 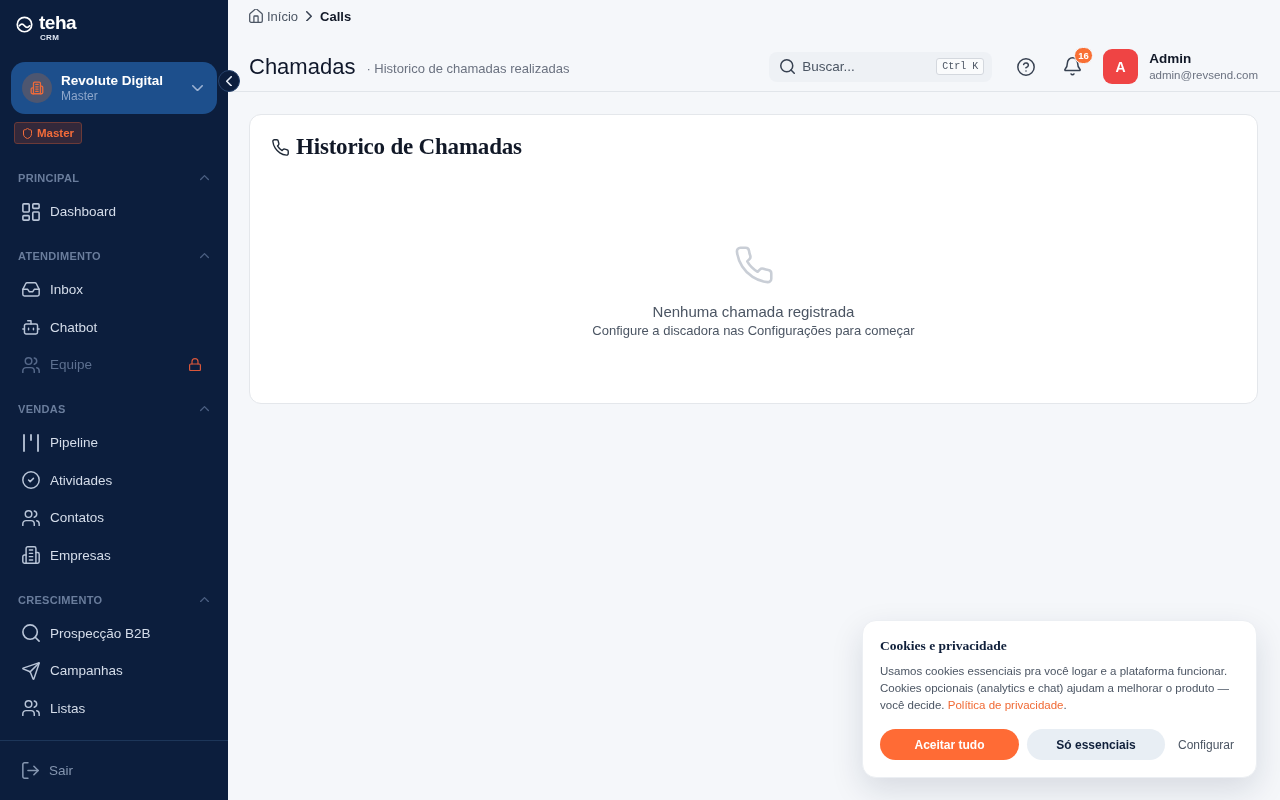 What do you see at coordinates (31, 327) in the screenshot?
I see `robot-icon` at bounding box center [31, 327].